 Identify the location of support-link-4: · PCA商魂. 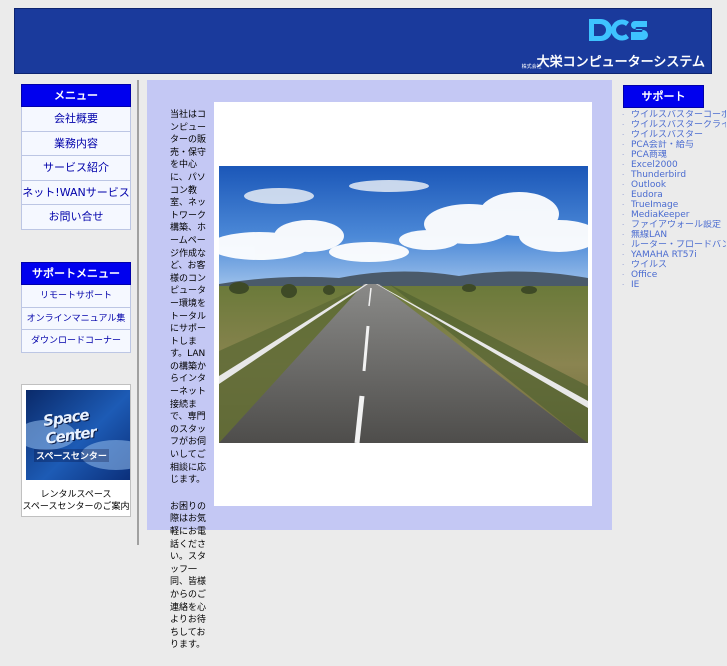
(674, 155).